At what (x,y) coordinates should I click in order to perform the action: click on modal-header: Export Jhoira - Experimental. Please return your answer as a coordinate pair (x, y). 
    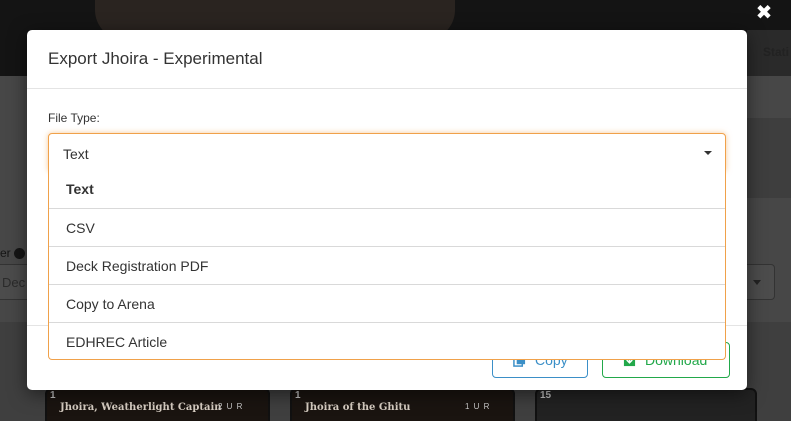
    Looking at the image, I should click on (387, 59).